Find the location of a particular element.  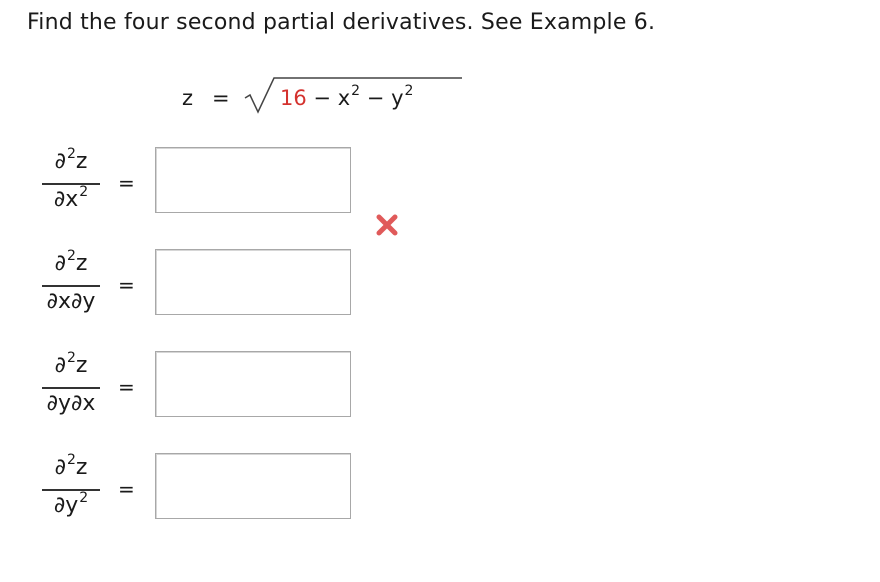

term1-exponent: 2 is located at coordinates (356, 91).